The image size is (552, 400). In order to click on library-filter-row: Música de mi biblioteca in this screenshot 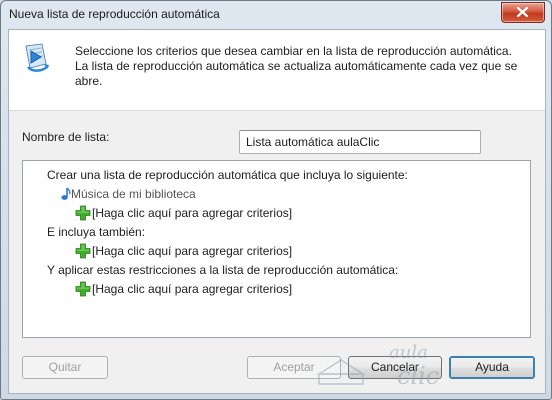, I will do `click(128, 194)`.